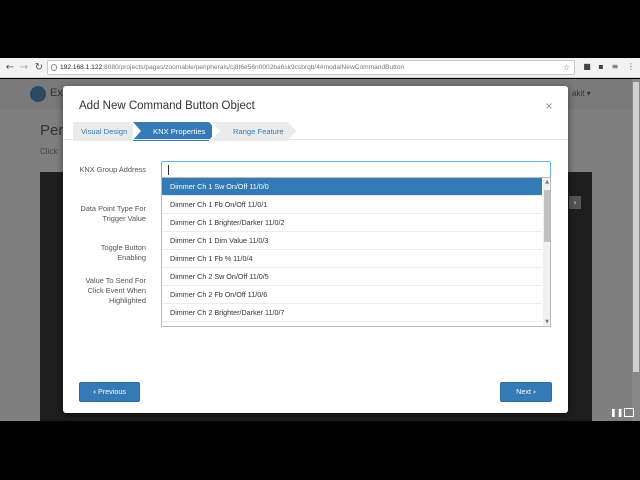 The image size is (640, 480). Describe the element at coordinates (39, 67) in the screenshot. I see `reload-icon: ↻` at that location.